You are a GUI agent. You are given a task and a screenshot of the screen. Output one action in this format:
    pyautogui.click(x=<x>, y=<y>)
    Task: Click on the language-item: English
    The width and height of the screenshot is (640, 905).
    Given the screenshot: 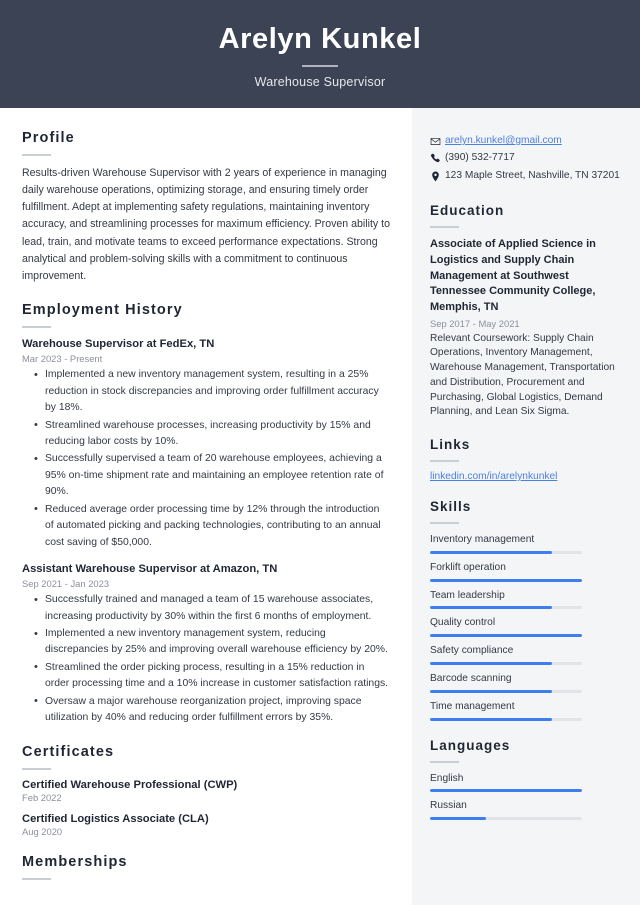 What is the action you would take?
    pyautogui.click(x=526, y=782)
    